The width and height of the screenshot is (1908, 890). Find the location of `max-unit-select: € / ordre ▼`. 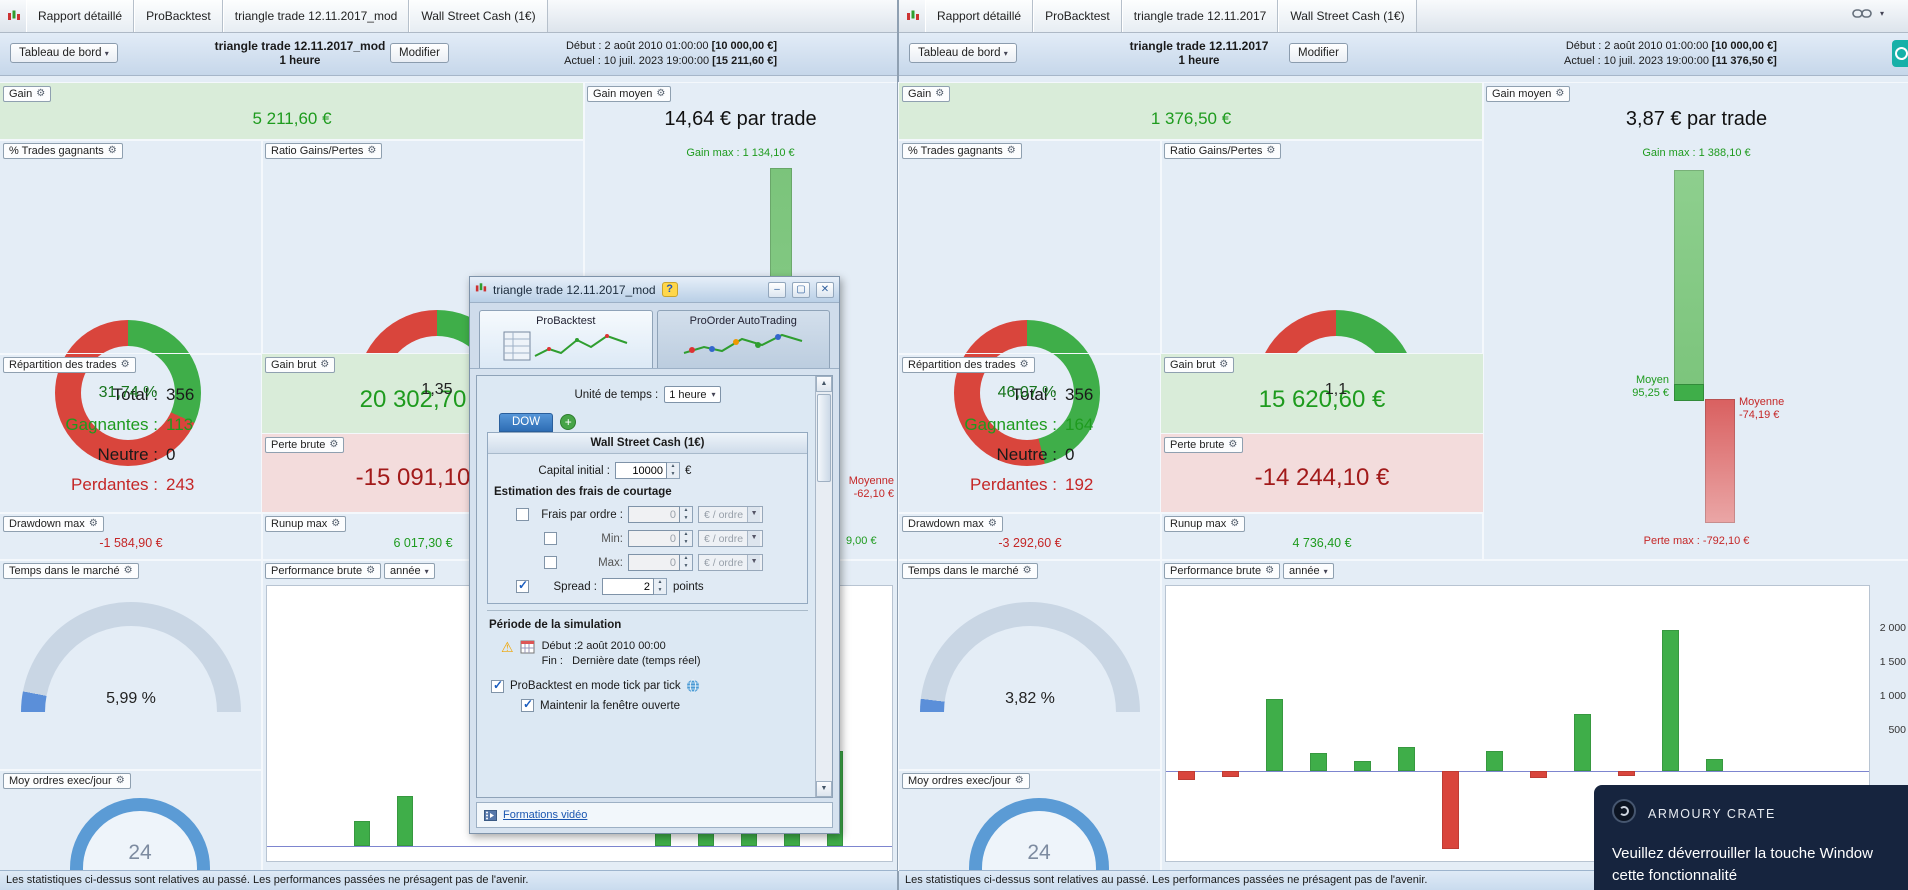

max-unit-select: € / ordre ▼ is located at coordinates (731, 562).